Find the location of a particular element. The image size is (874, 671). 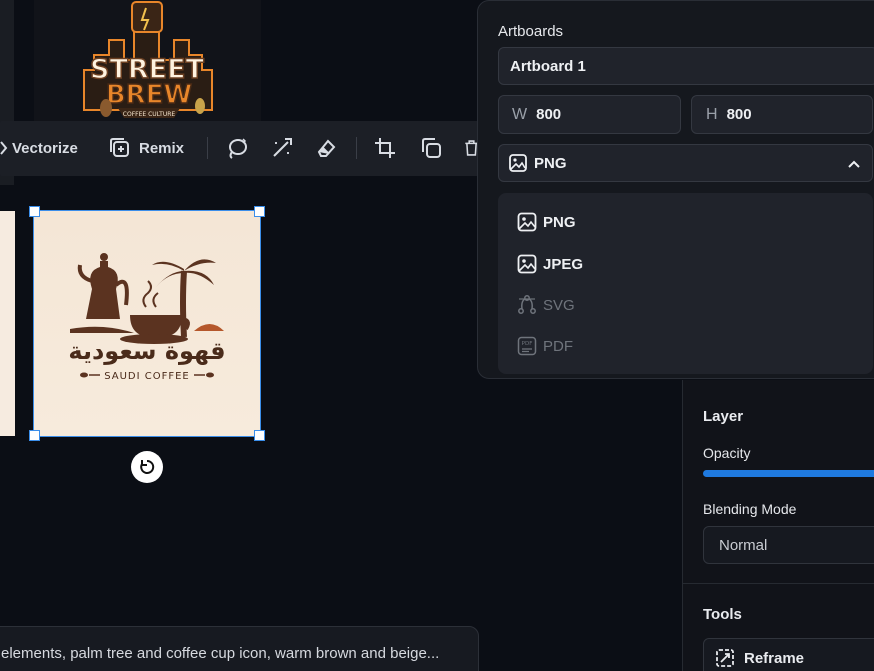

panel-divider is located at coordinates (778, 583).